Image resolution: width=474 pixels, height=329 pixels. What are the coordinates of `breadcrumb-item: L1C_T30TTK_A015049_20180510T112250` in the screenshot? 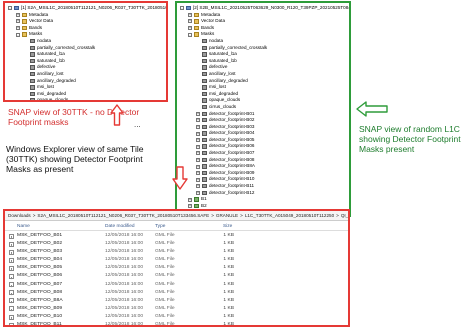 It's located at (289, 215).